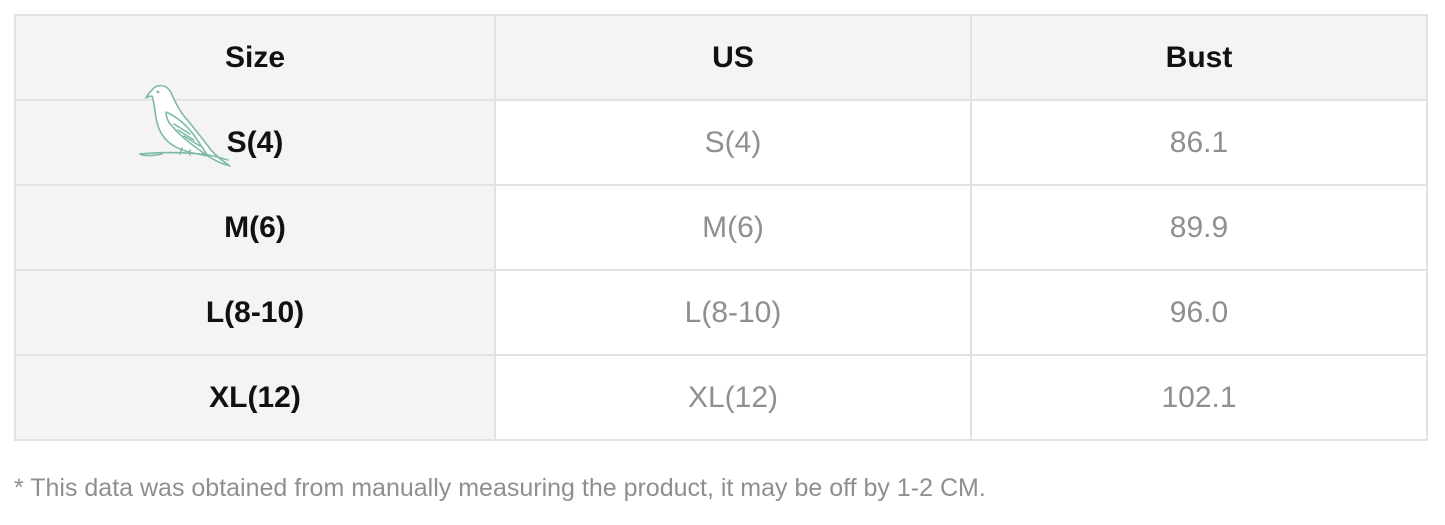  I want to click on size-cell: L(8-10), so click(255, 312).